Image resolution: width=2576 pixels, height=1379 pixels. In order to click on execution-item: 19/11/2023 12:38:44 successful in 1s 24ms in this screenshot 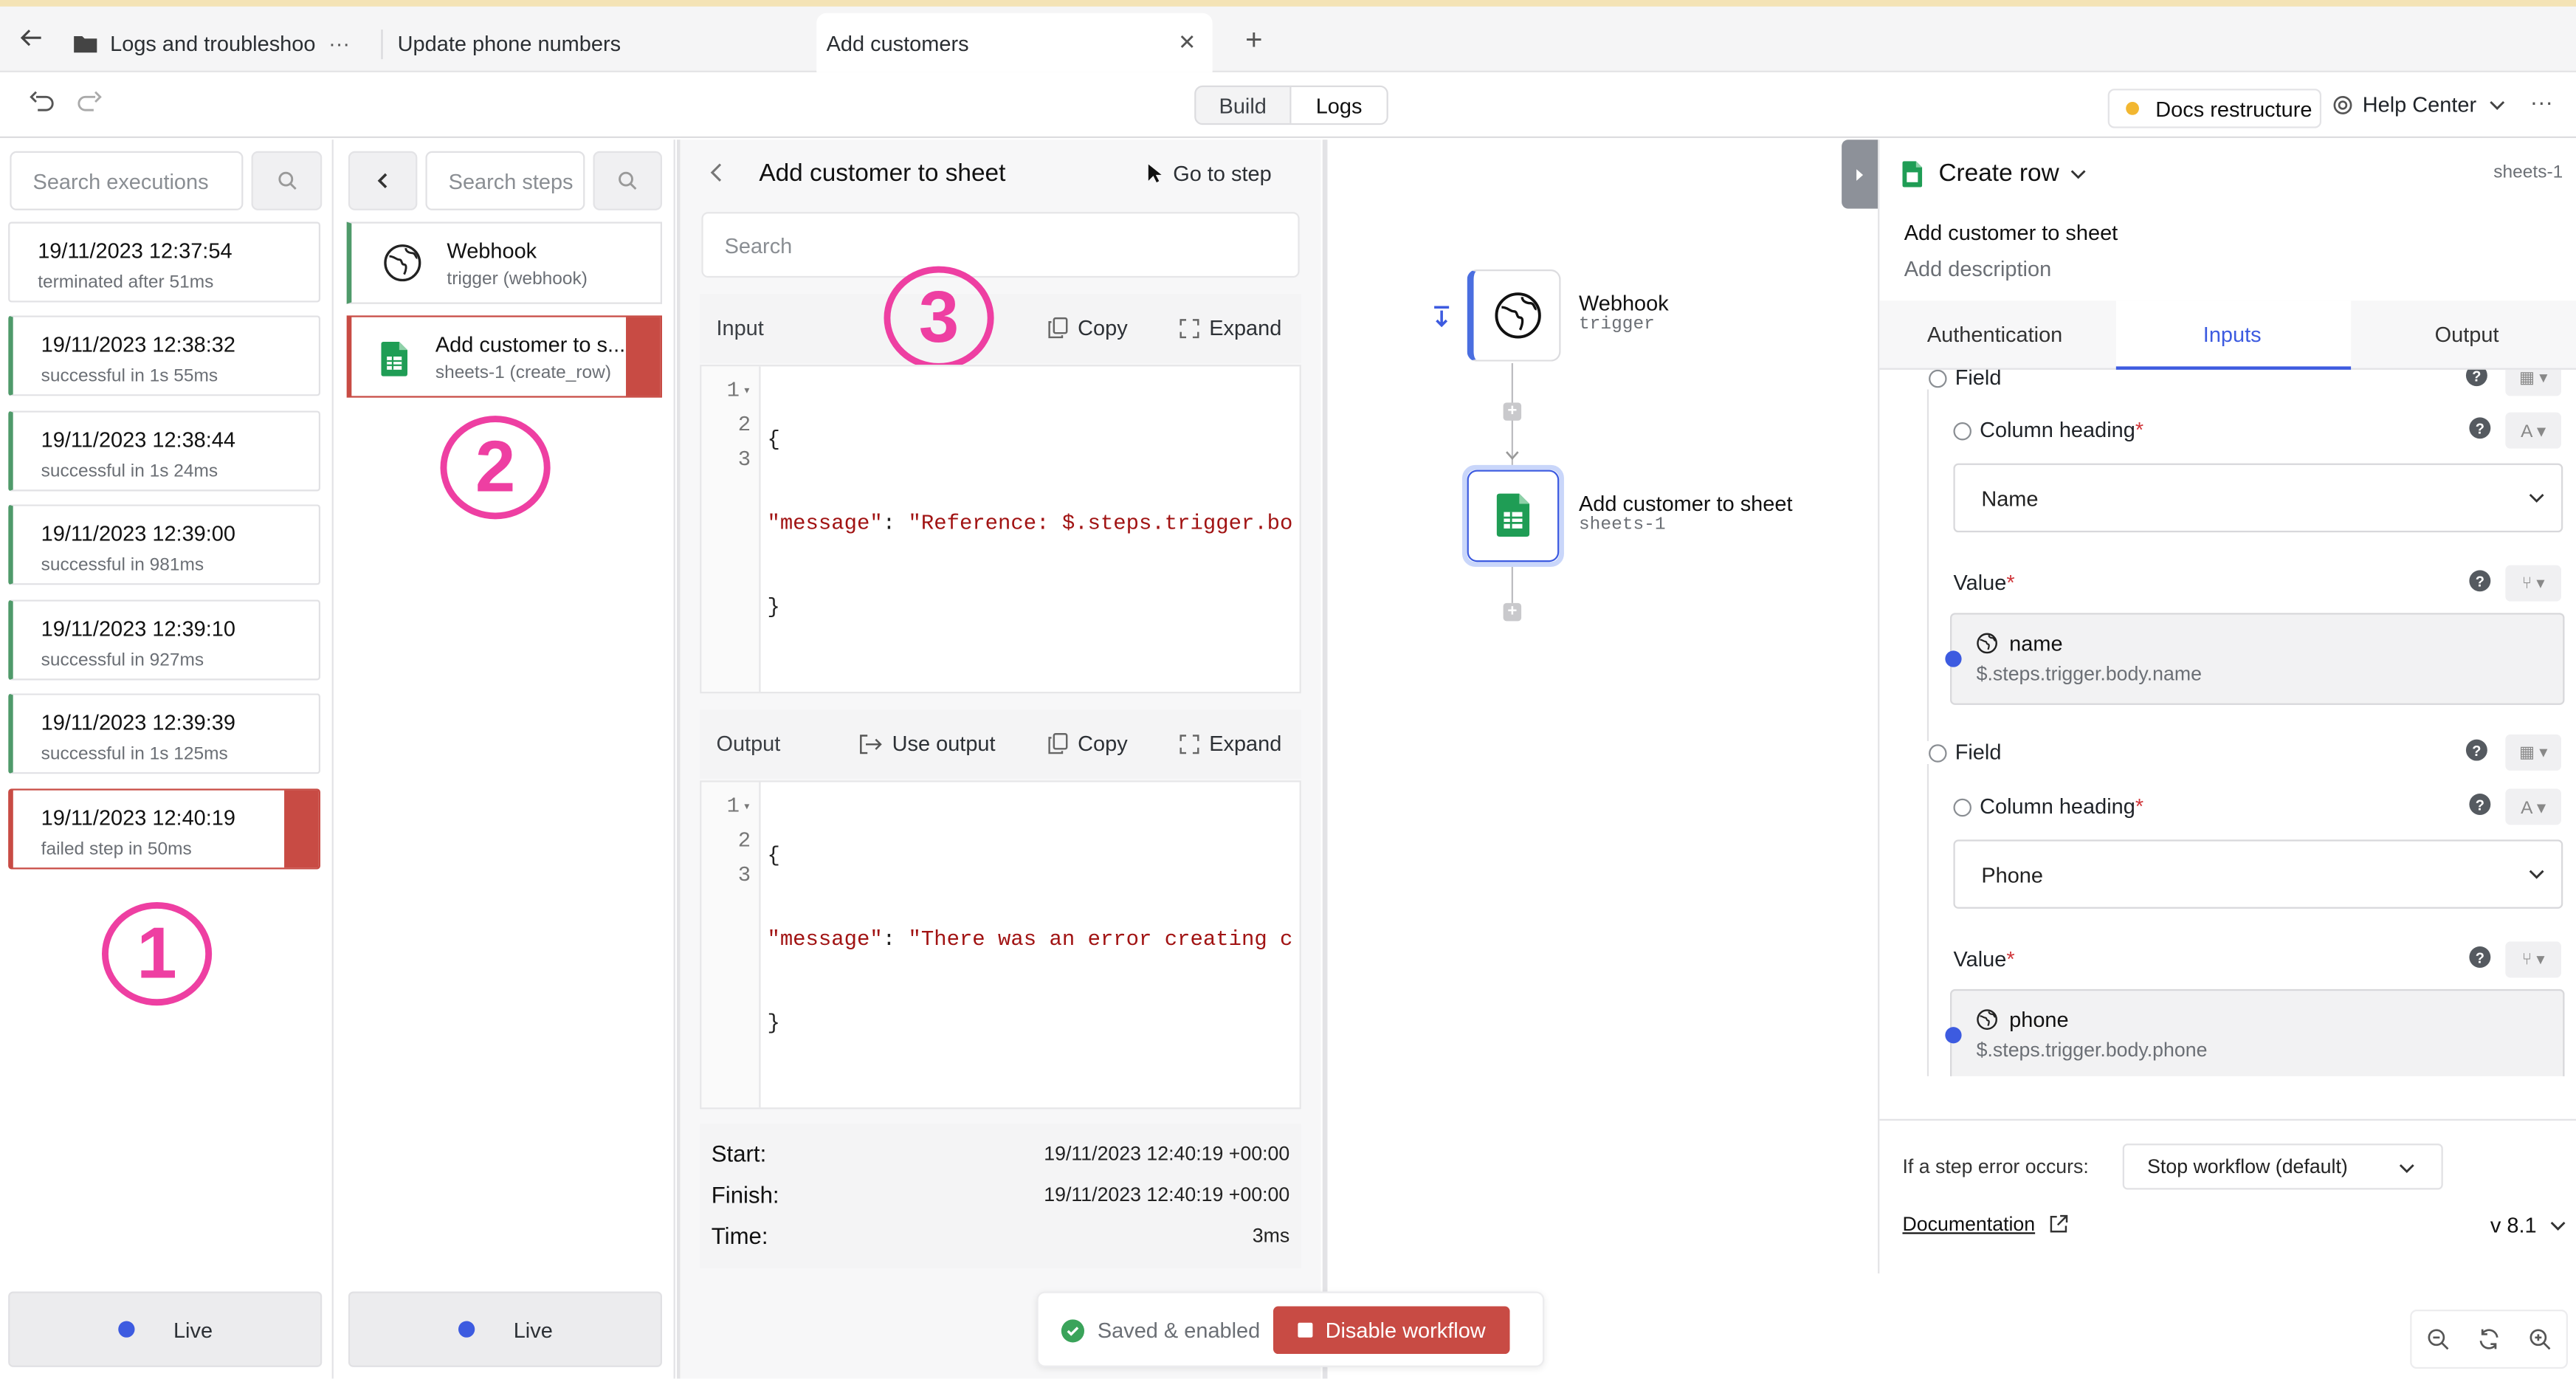, I will do `click(164, 451)`.